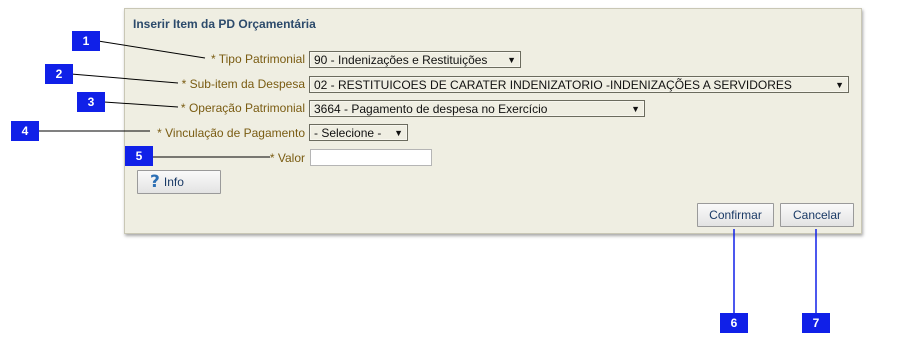 The height and width of the screenshot is (340, 900). What do you see at coordinates (431, 108) in the screenshot?
I see `operacao-value: 3664 - Pagamento de despesa no Exercício` at bounding box center [431, 108].